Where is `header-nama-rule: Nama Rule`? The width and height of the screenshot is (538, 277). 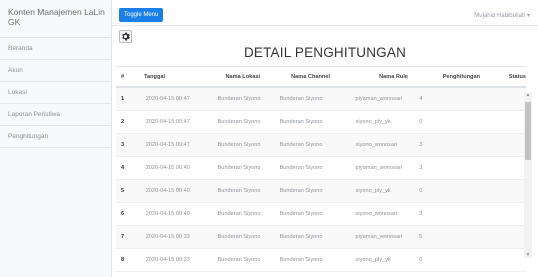 header-nama-rule: Nama Rule is located at coordinates (369, 77).